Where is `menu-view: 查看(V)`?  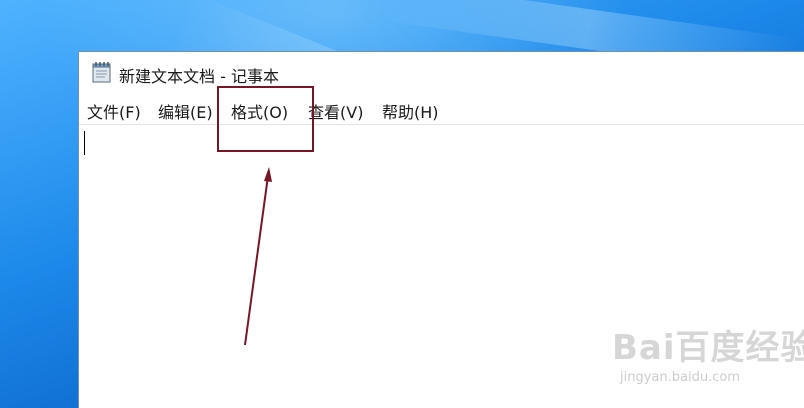 menu-view: 查看(V) is located at coordinates (335, 111).